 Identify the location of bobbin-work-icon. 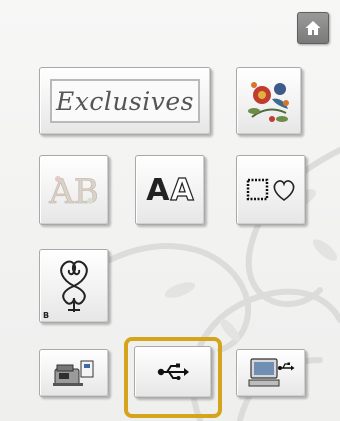
(74, 286).